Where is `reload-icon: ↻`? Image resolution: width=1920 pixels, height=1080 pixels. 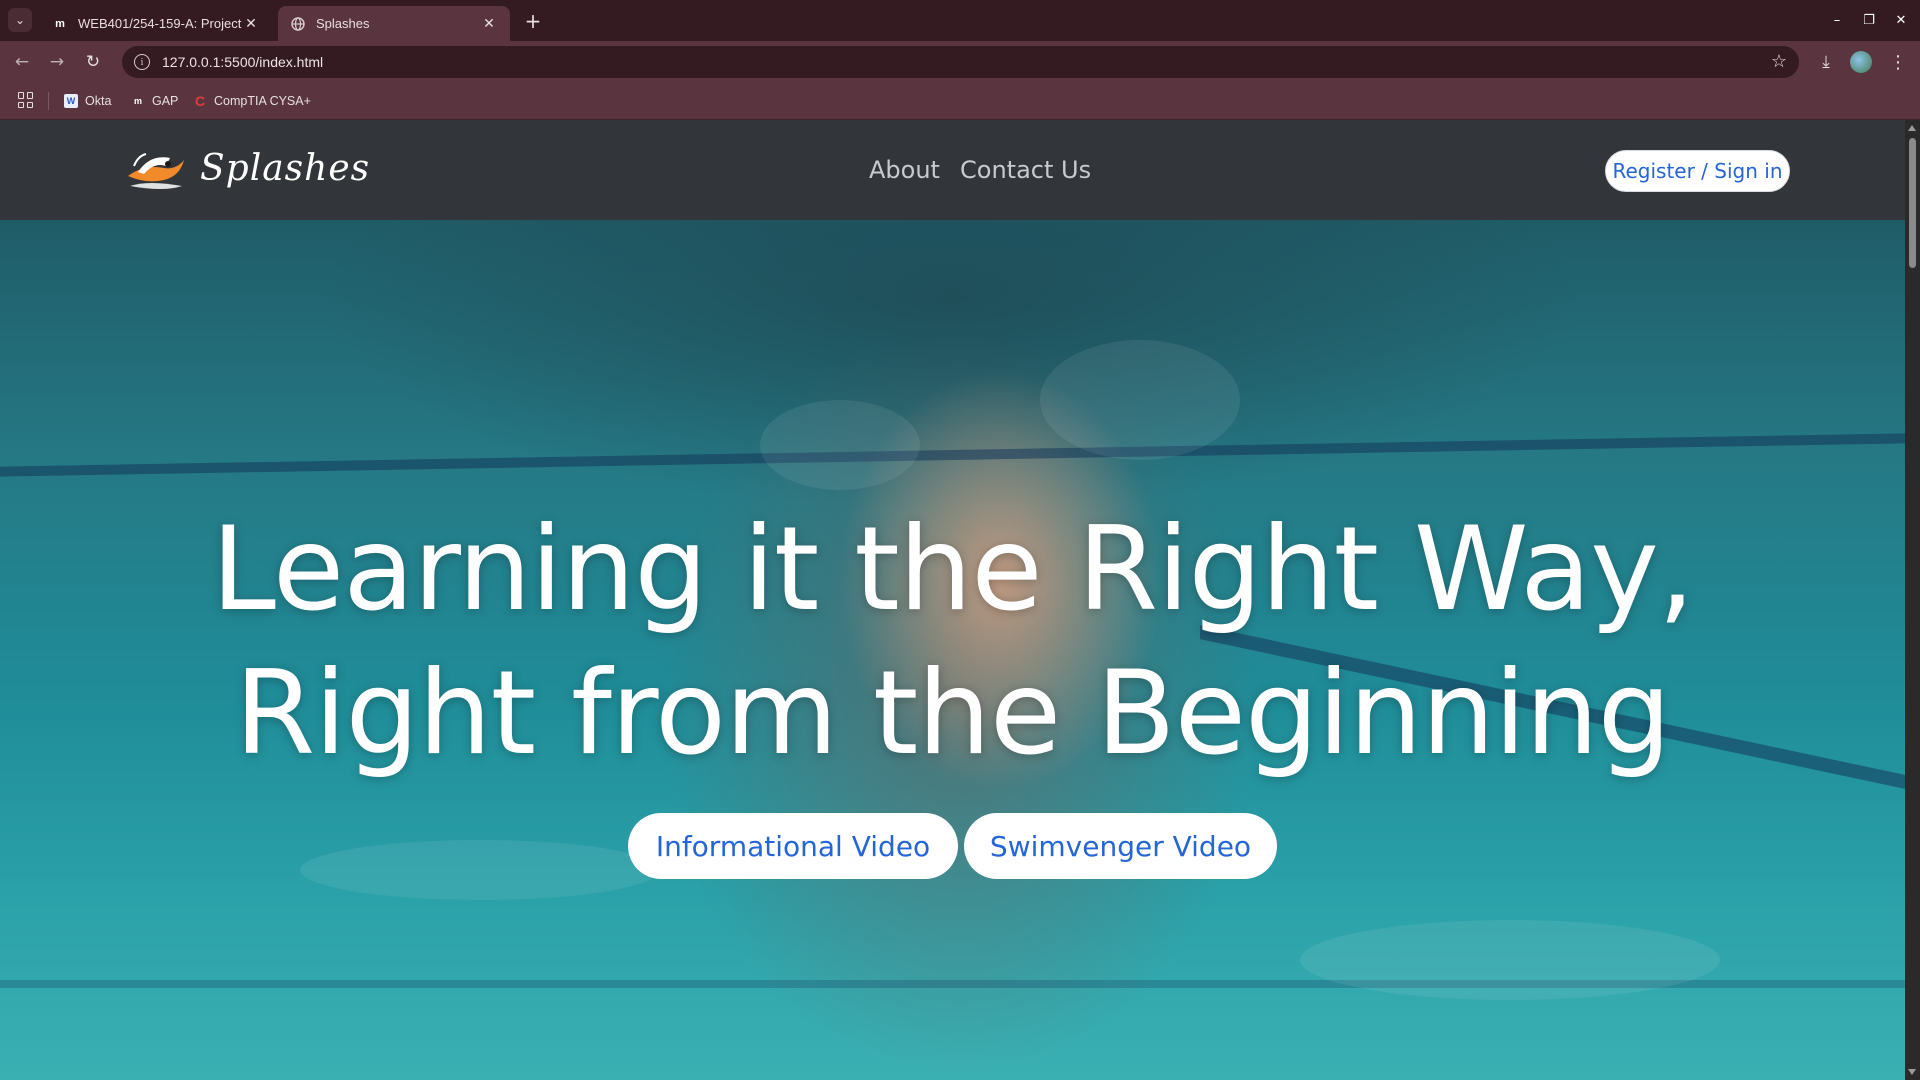
reload-icon: ↻ is located at coordinates (93, 62).